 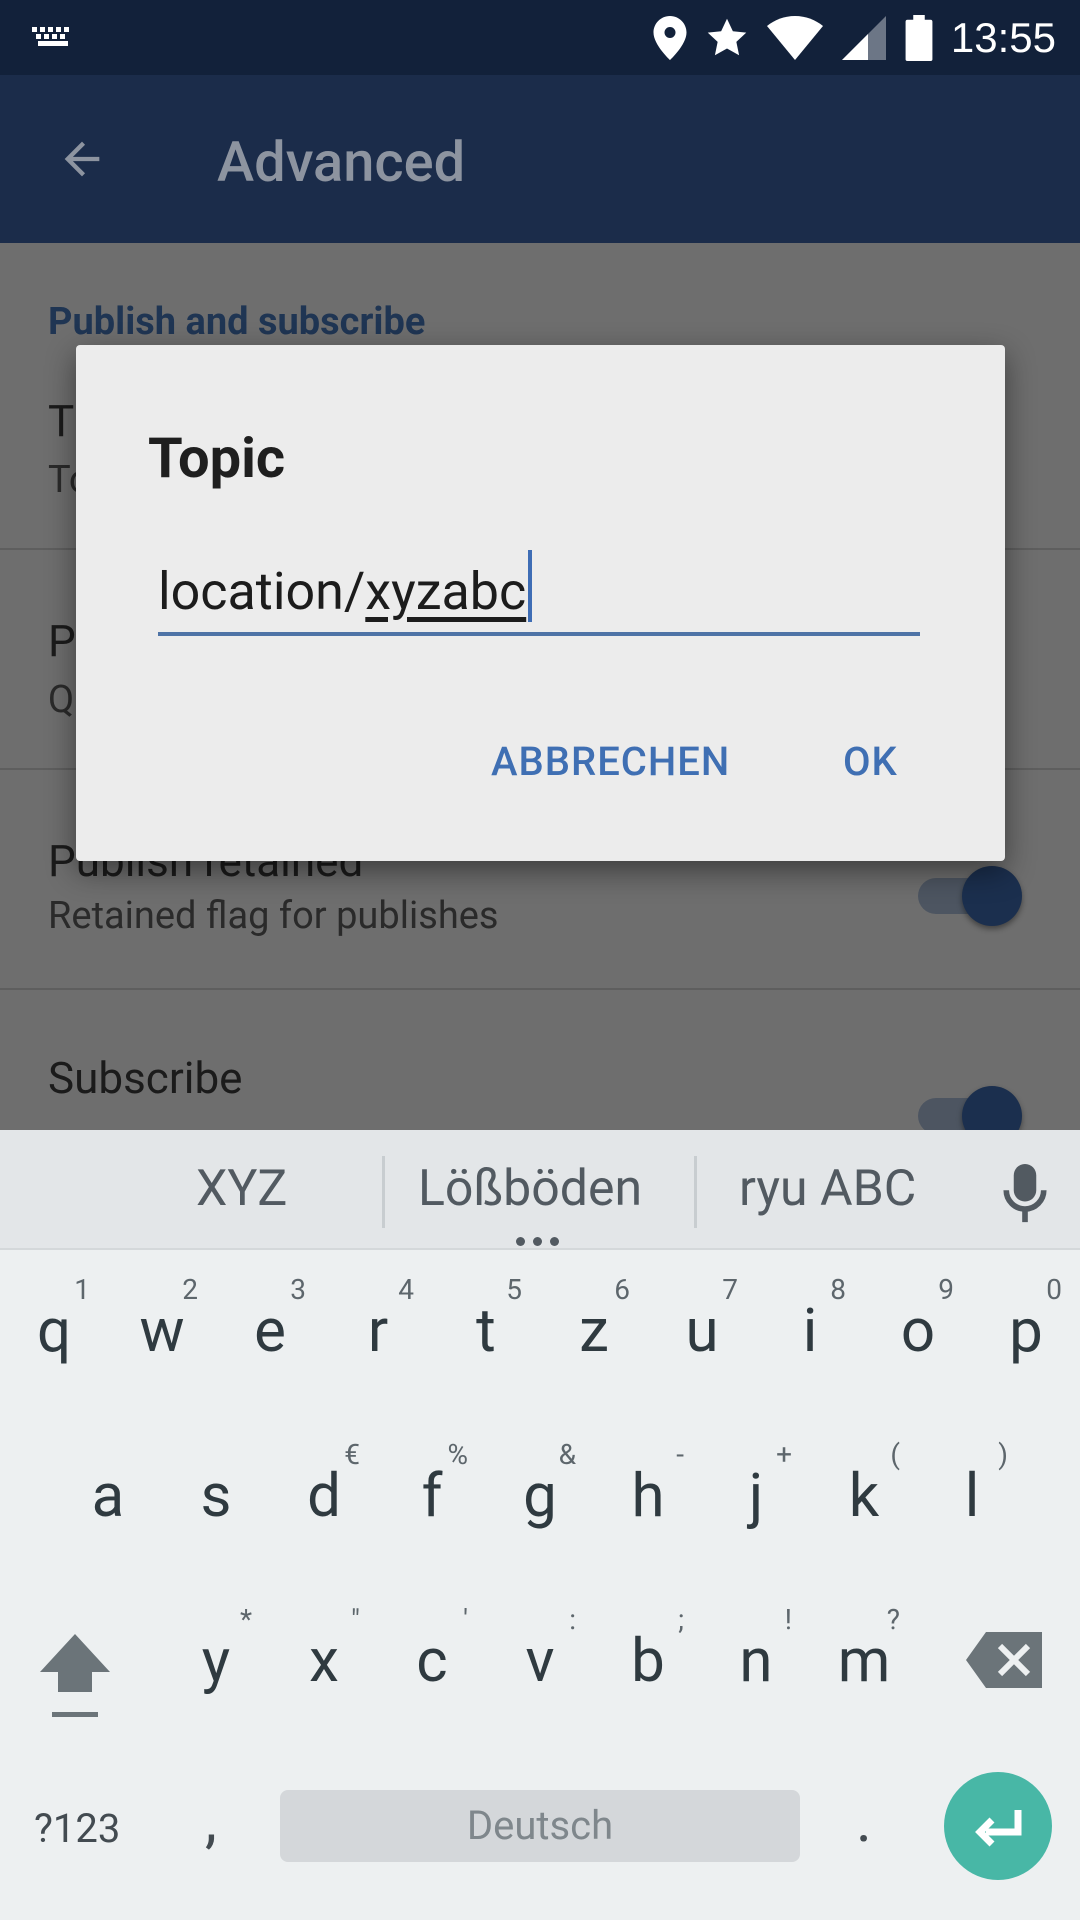 I want to click on input-composing-text: xyzabc, so click(x=446, y=591).